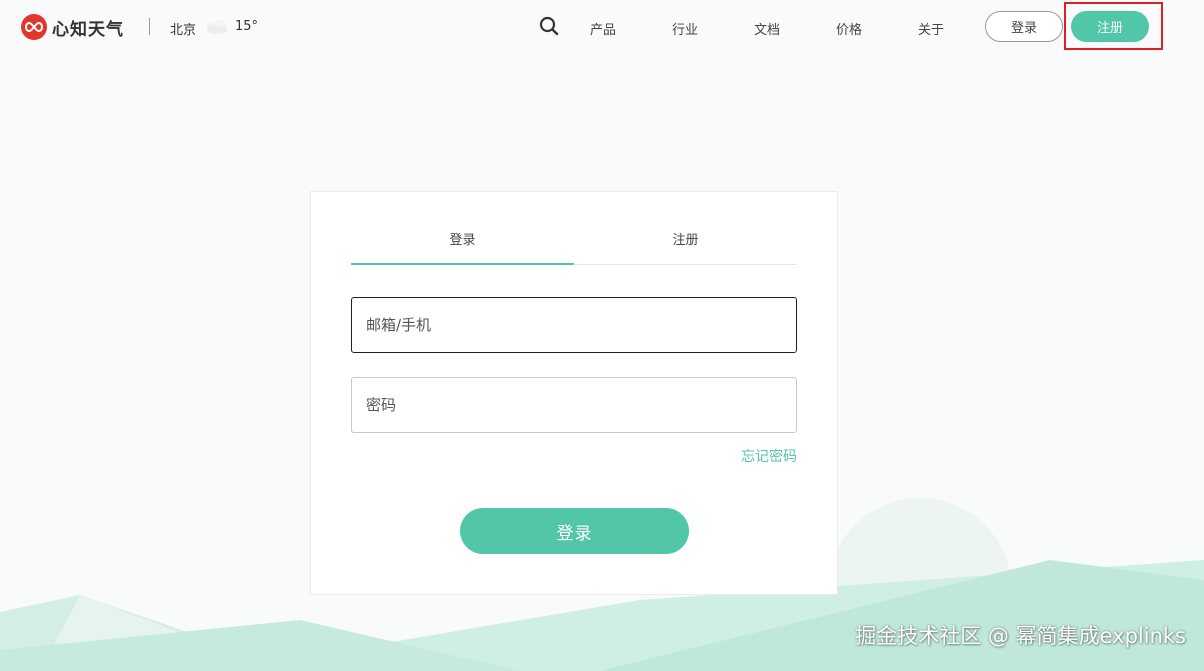 Image resolution: width=1204 pixels, height=671 pixels. What do you see at coordinates (574, 325) in the screenshot?
I see `email-phone-input` at bounding box center [574, 325].